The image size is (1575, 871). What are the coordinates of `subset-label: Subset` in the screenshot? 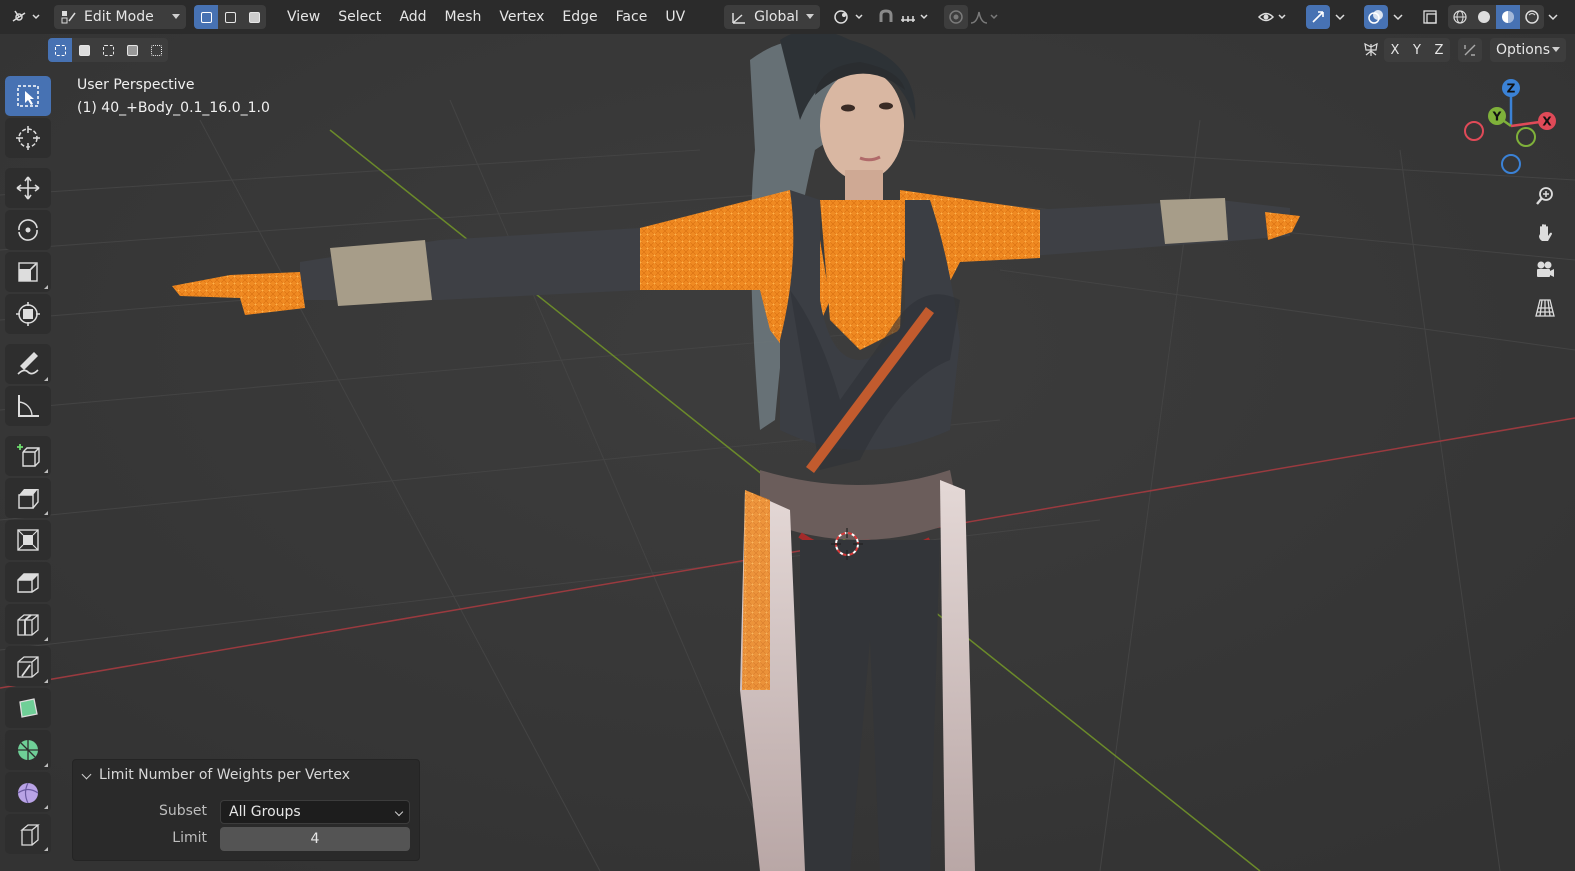 It's located at (182, 811).